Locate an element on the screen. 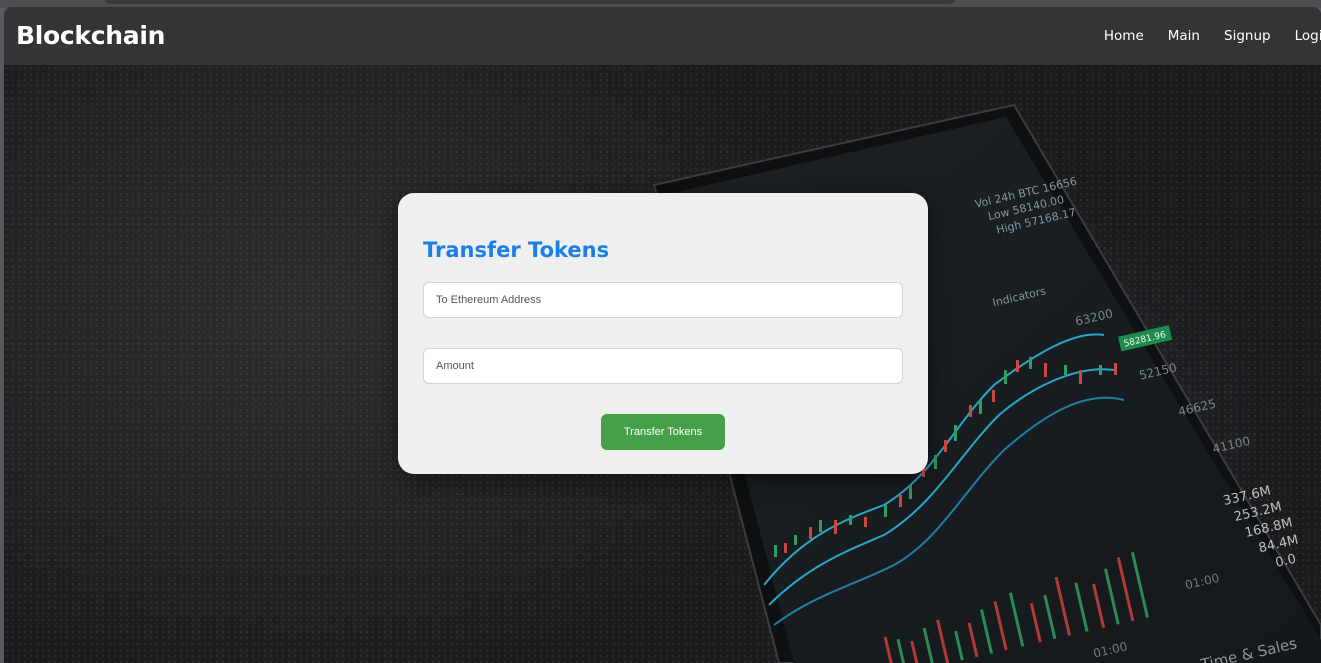 Image resolution: width=1321 pixels, height=663 pixels. nav-links: Home Main Signup Login is located at coordinates (1200, 36).